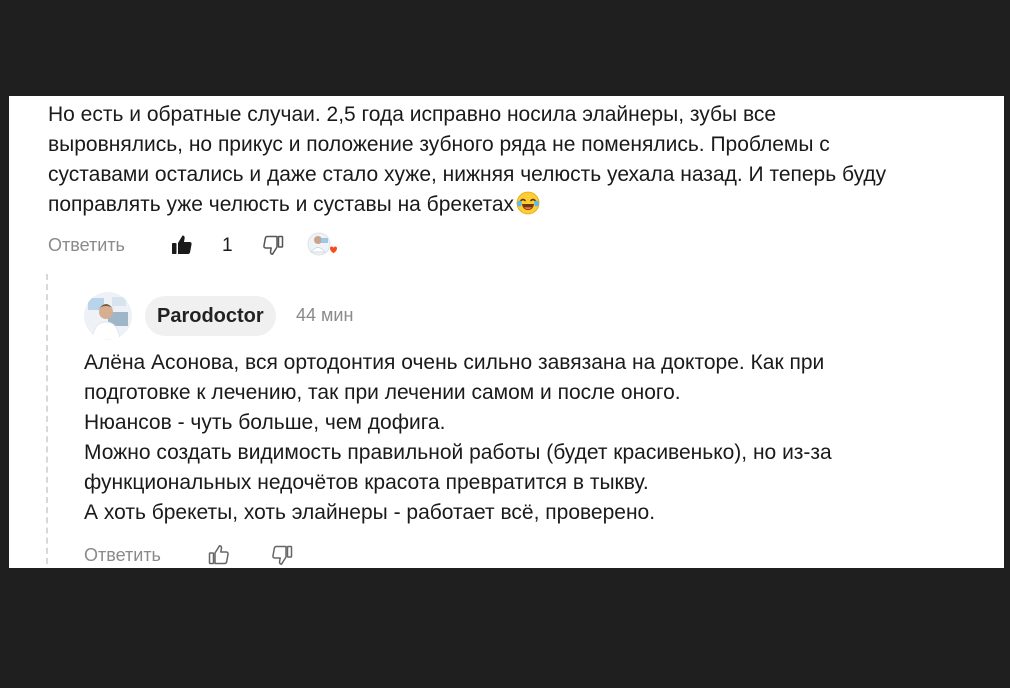 The width and height of the screenshot is (1010, 688). Describe the element at coordinates (47, 421) in the screenshot. I see `thread-line` at that location.